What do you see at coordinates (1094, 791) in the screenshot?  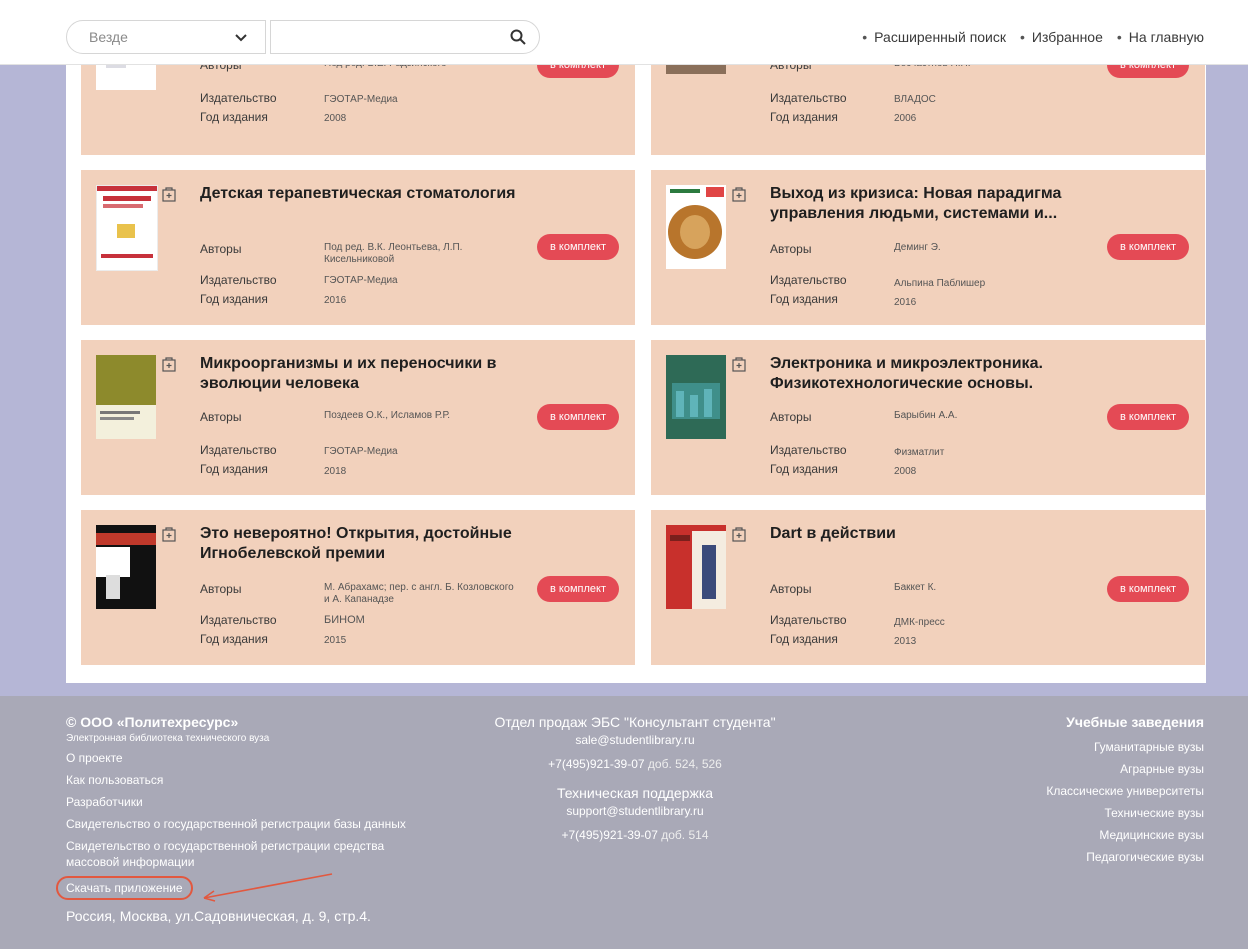 I see `classical-universities-link: Классические университеты` at bounding box center [1094, 791].